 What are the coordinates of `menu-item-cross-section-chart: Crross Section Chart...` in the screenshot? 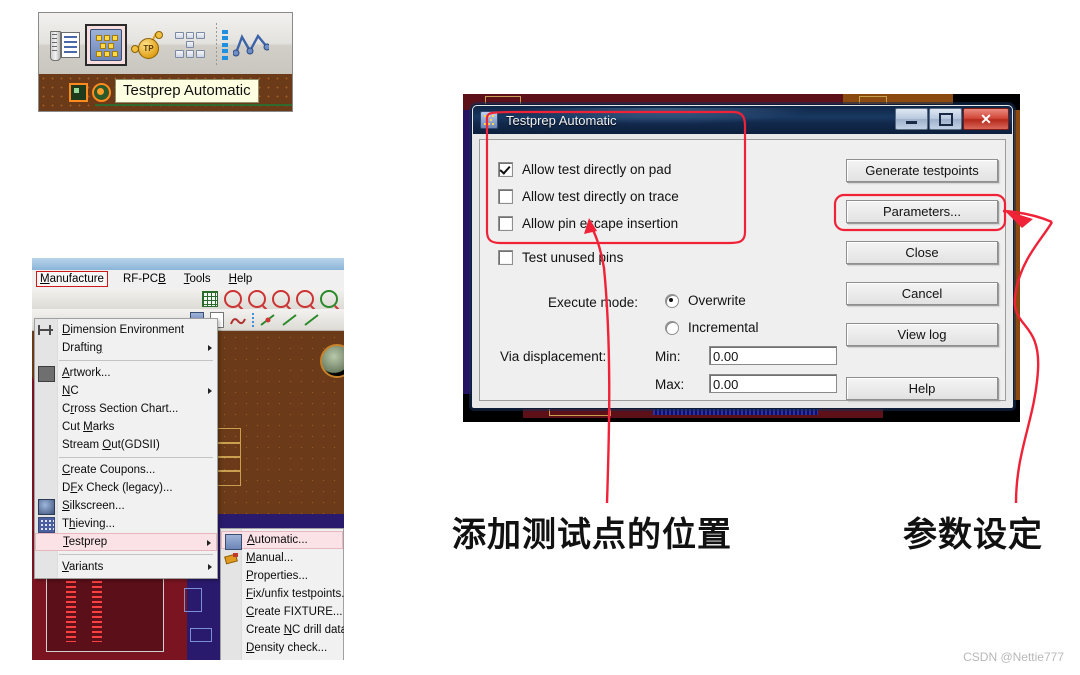 It's located at (126, 409).